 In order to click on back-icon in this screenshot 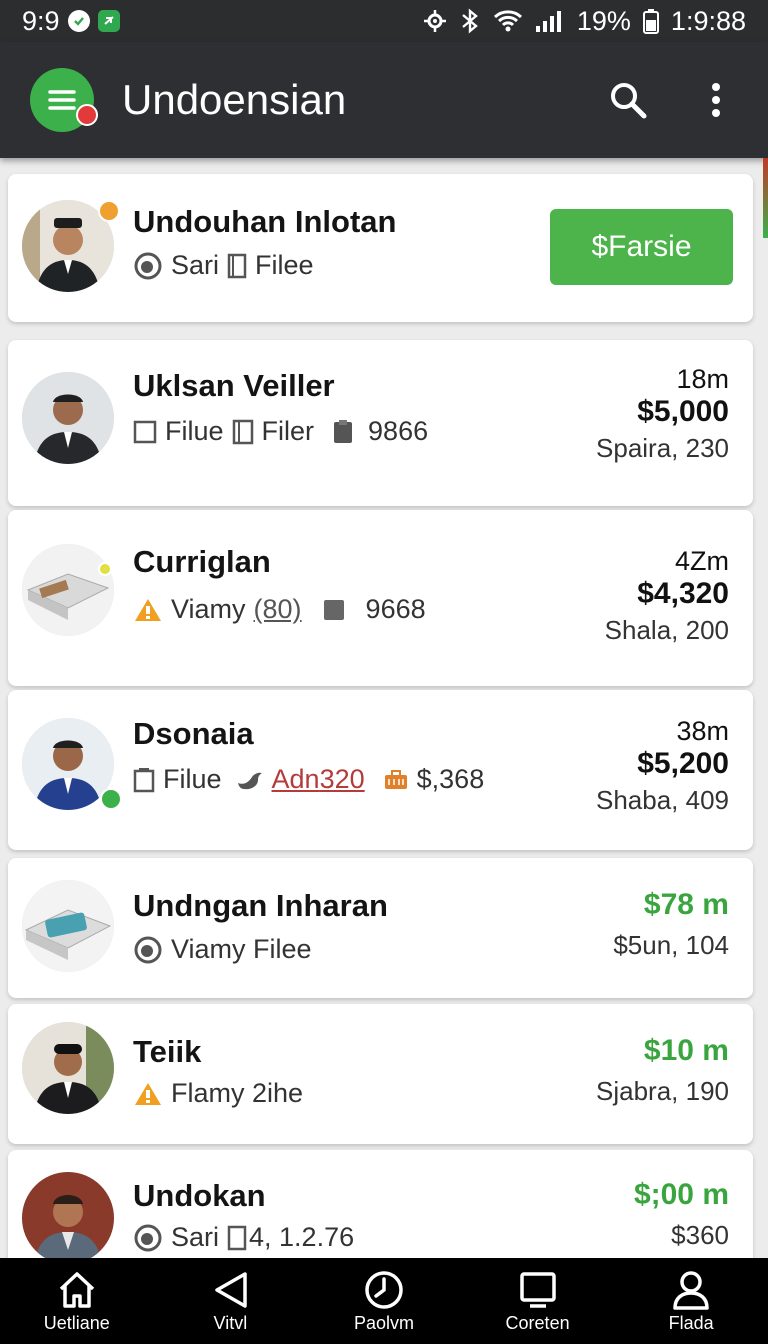, I will do `click(231, 1289)`.